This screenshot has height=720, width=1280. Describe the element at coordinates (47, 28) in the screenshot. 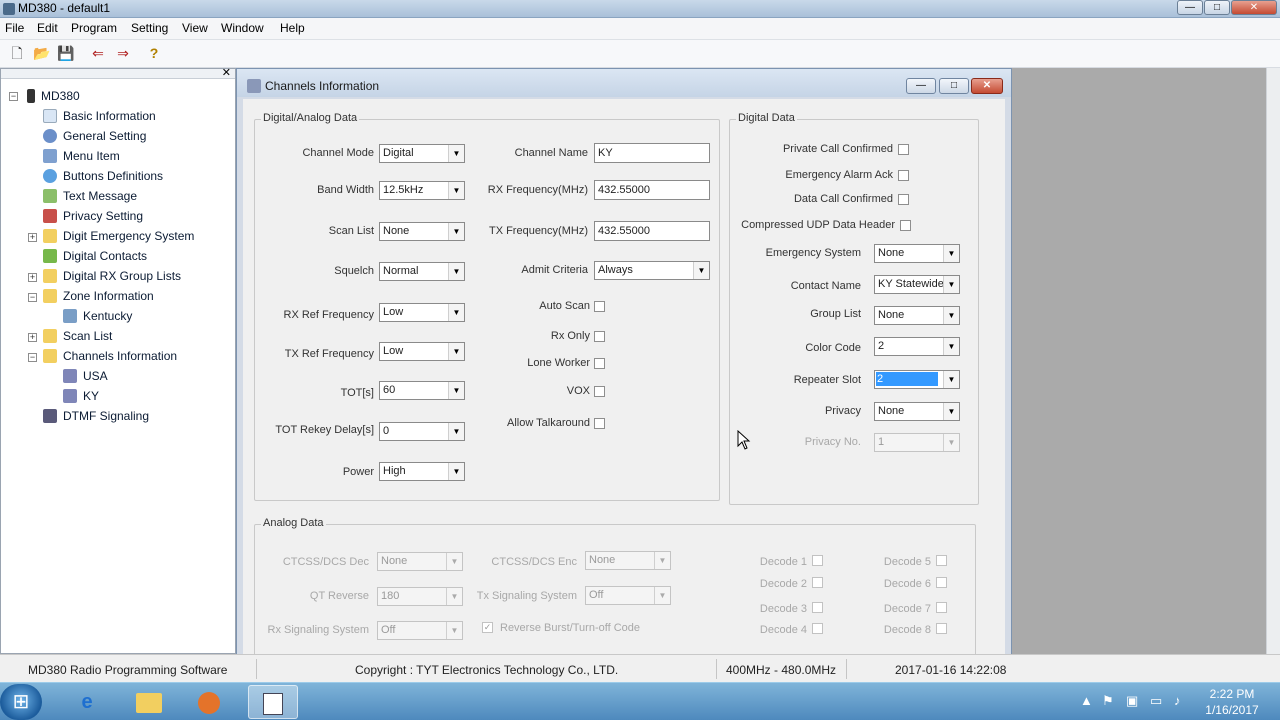

I see `menu-edit: Edit` at that location.